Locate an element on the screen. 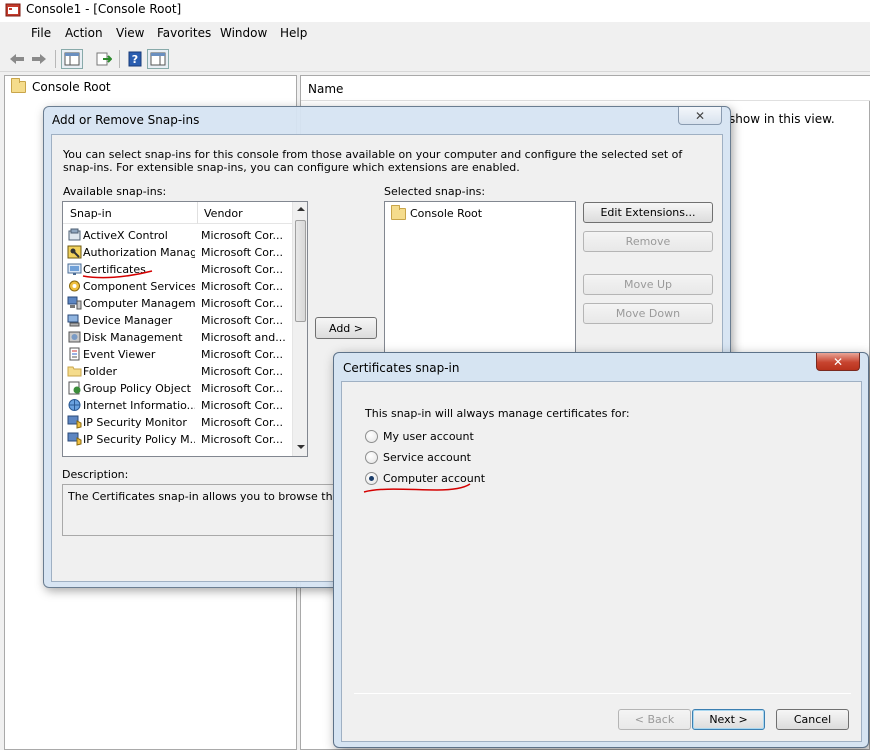 This screenshot has width=870, height=750. divider is located at coordinates (602, 693).